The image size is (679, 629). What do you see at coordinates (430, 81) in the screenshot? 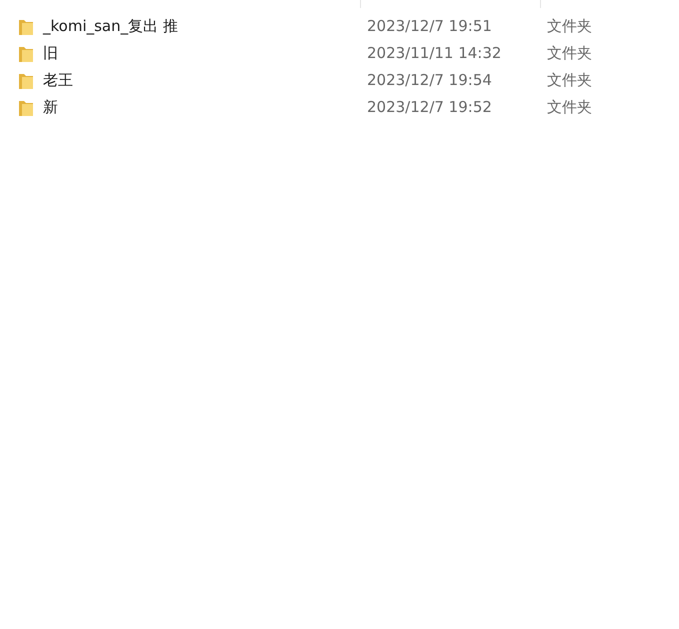
I see `modified-date: 2023/12/7 19:54` at bounding box center [430, 81].